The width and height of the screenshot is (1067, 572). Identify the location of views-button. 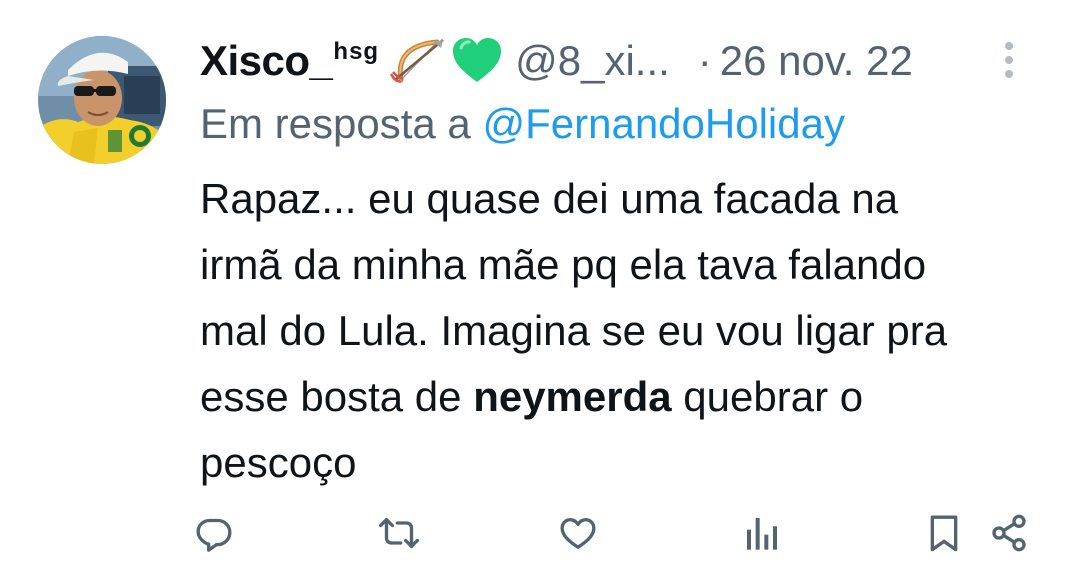
(762, 533).